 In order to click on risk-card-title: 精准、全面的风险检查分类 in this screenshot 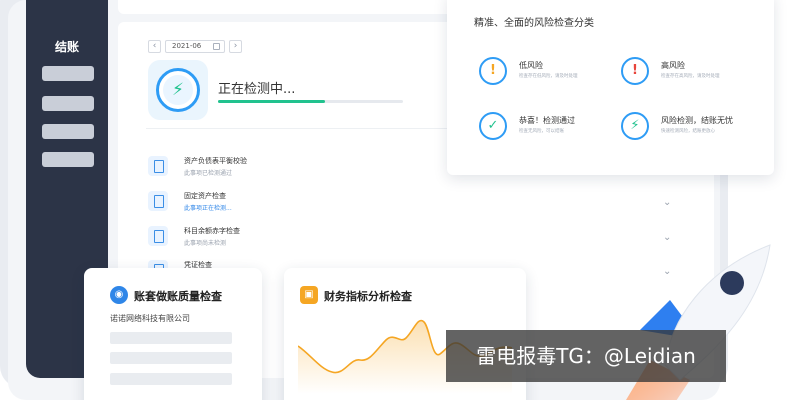, I will do `click(534, 23)`.